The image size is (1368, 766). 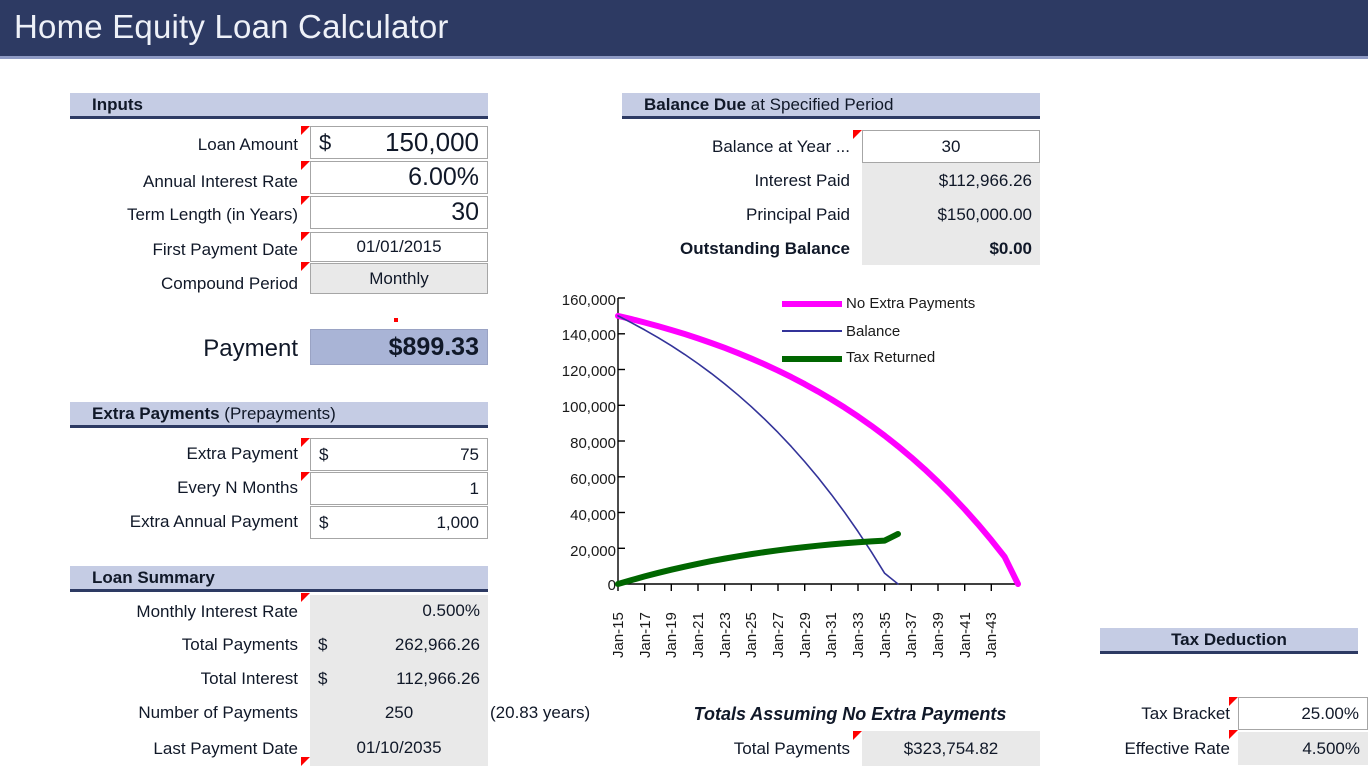 What do you see at coordinates (399, 610) in the screenshot?
I see `value-monthly-interest-rate-cell: 0.500%` at bounding box center [399, 610].